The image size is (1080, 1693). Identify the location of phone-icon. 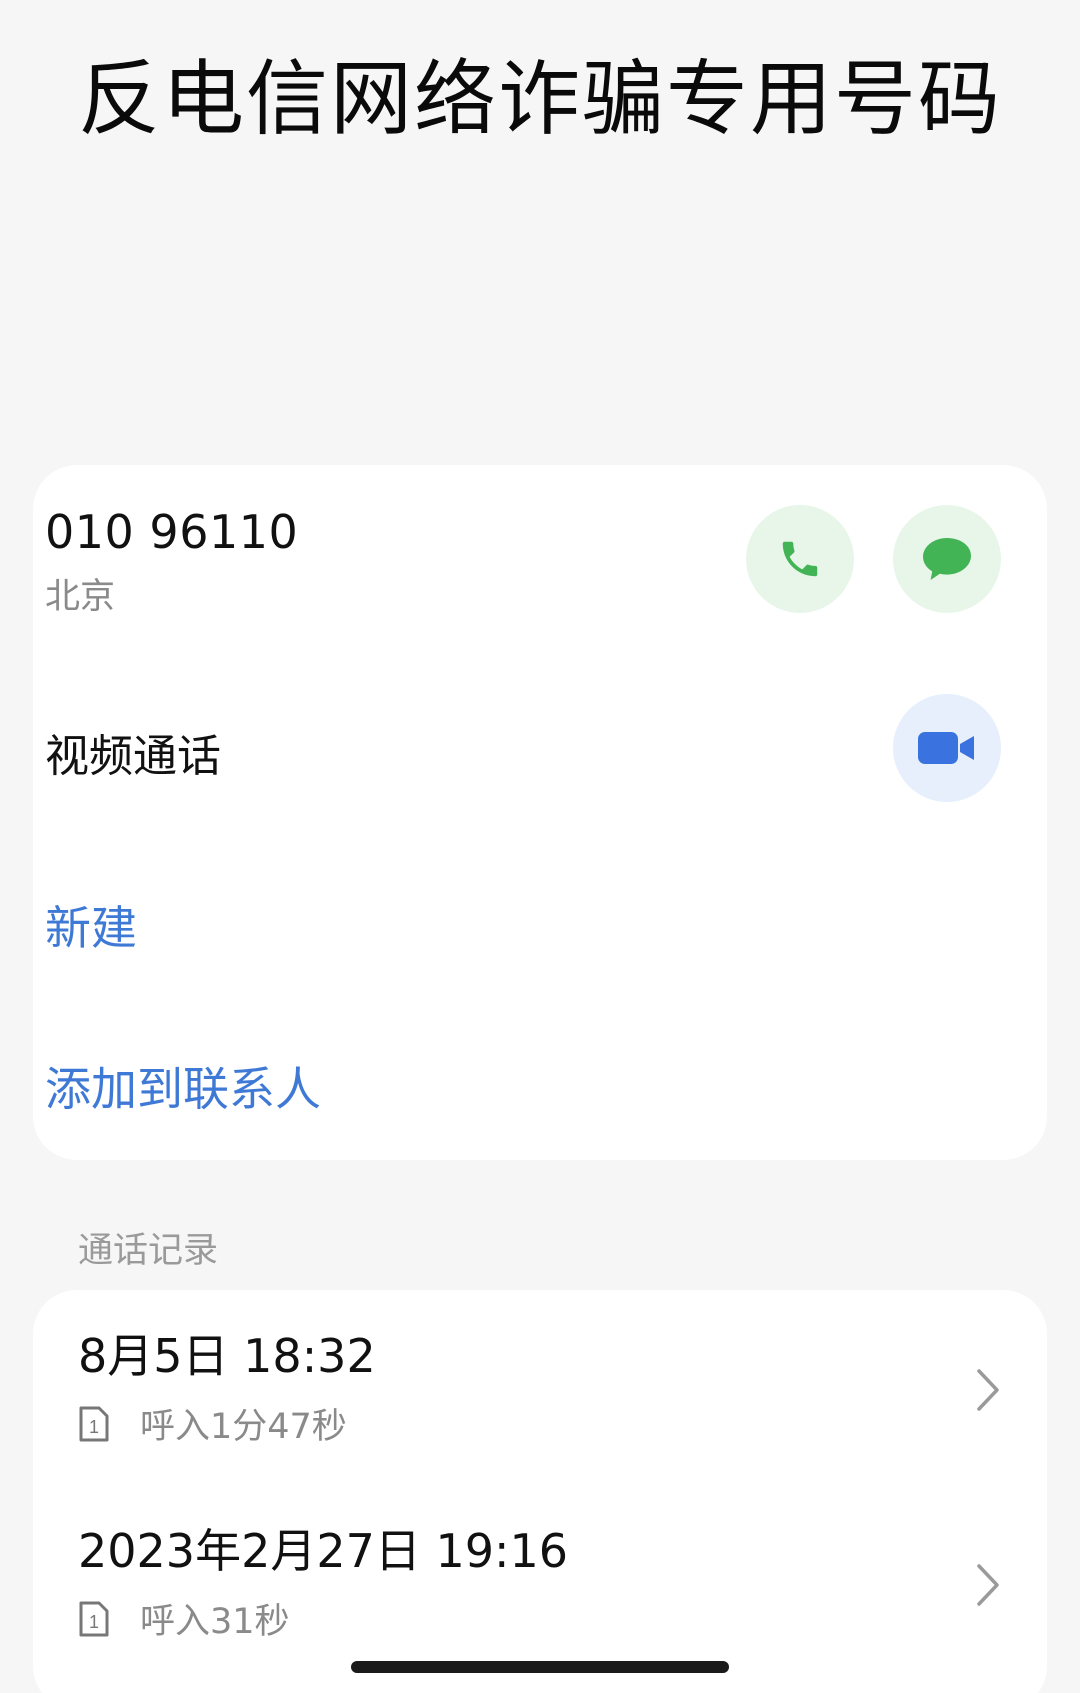
(800, 559).